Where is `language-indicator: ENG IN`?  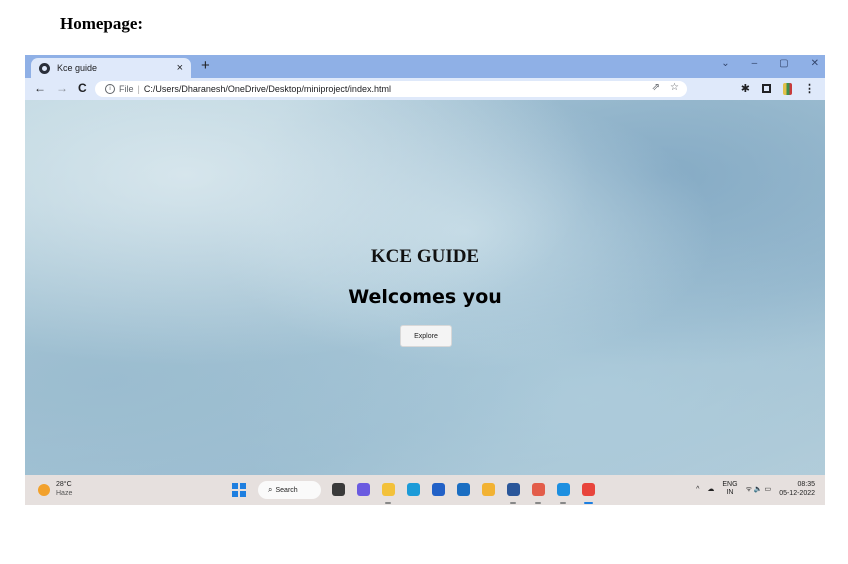 language-indicator: ENG IN is located at coordinates (729, 489).